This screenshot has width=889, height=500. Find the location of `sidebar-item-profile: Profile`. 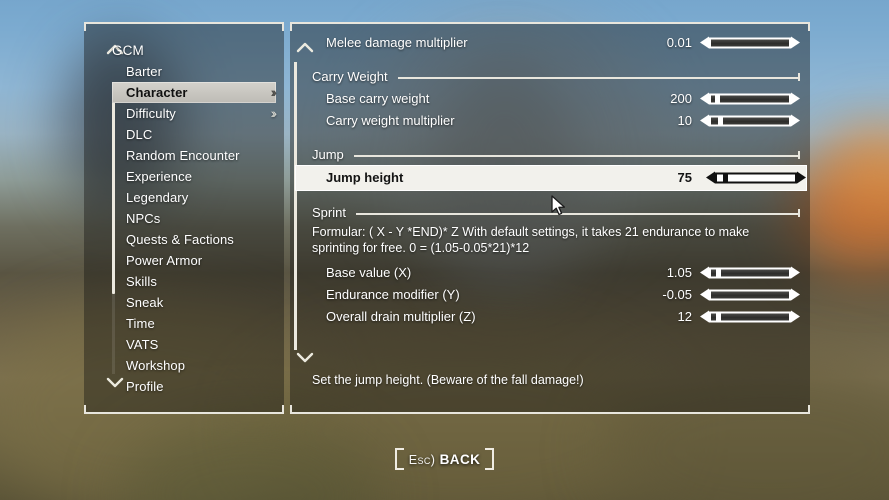

sidebar-item-profile: Profile is located at coordinates (194, 386).